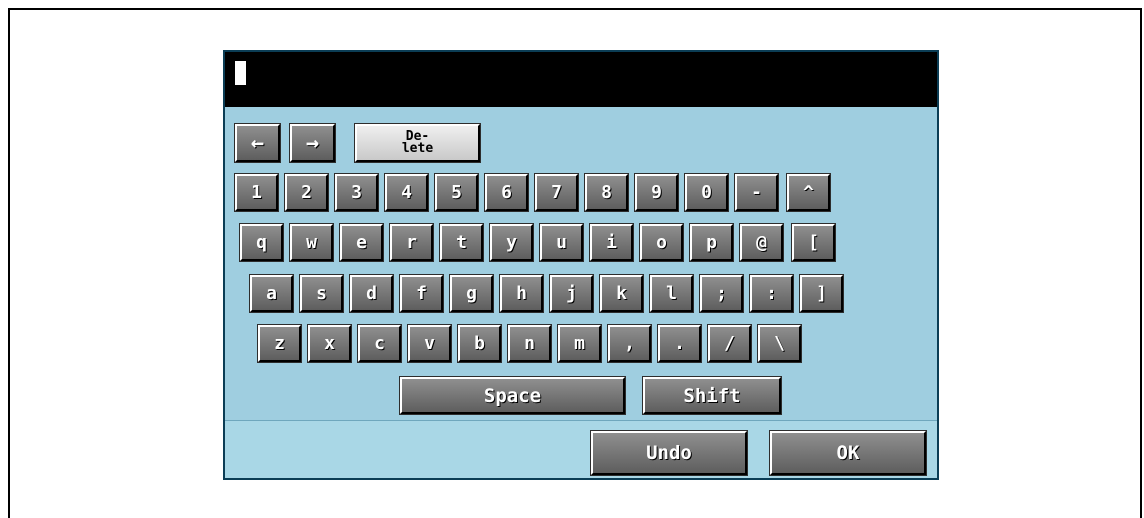  Describe the element at coordinates (661, 242) in the screenshot. I see `key-o: o` at that location.